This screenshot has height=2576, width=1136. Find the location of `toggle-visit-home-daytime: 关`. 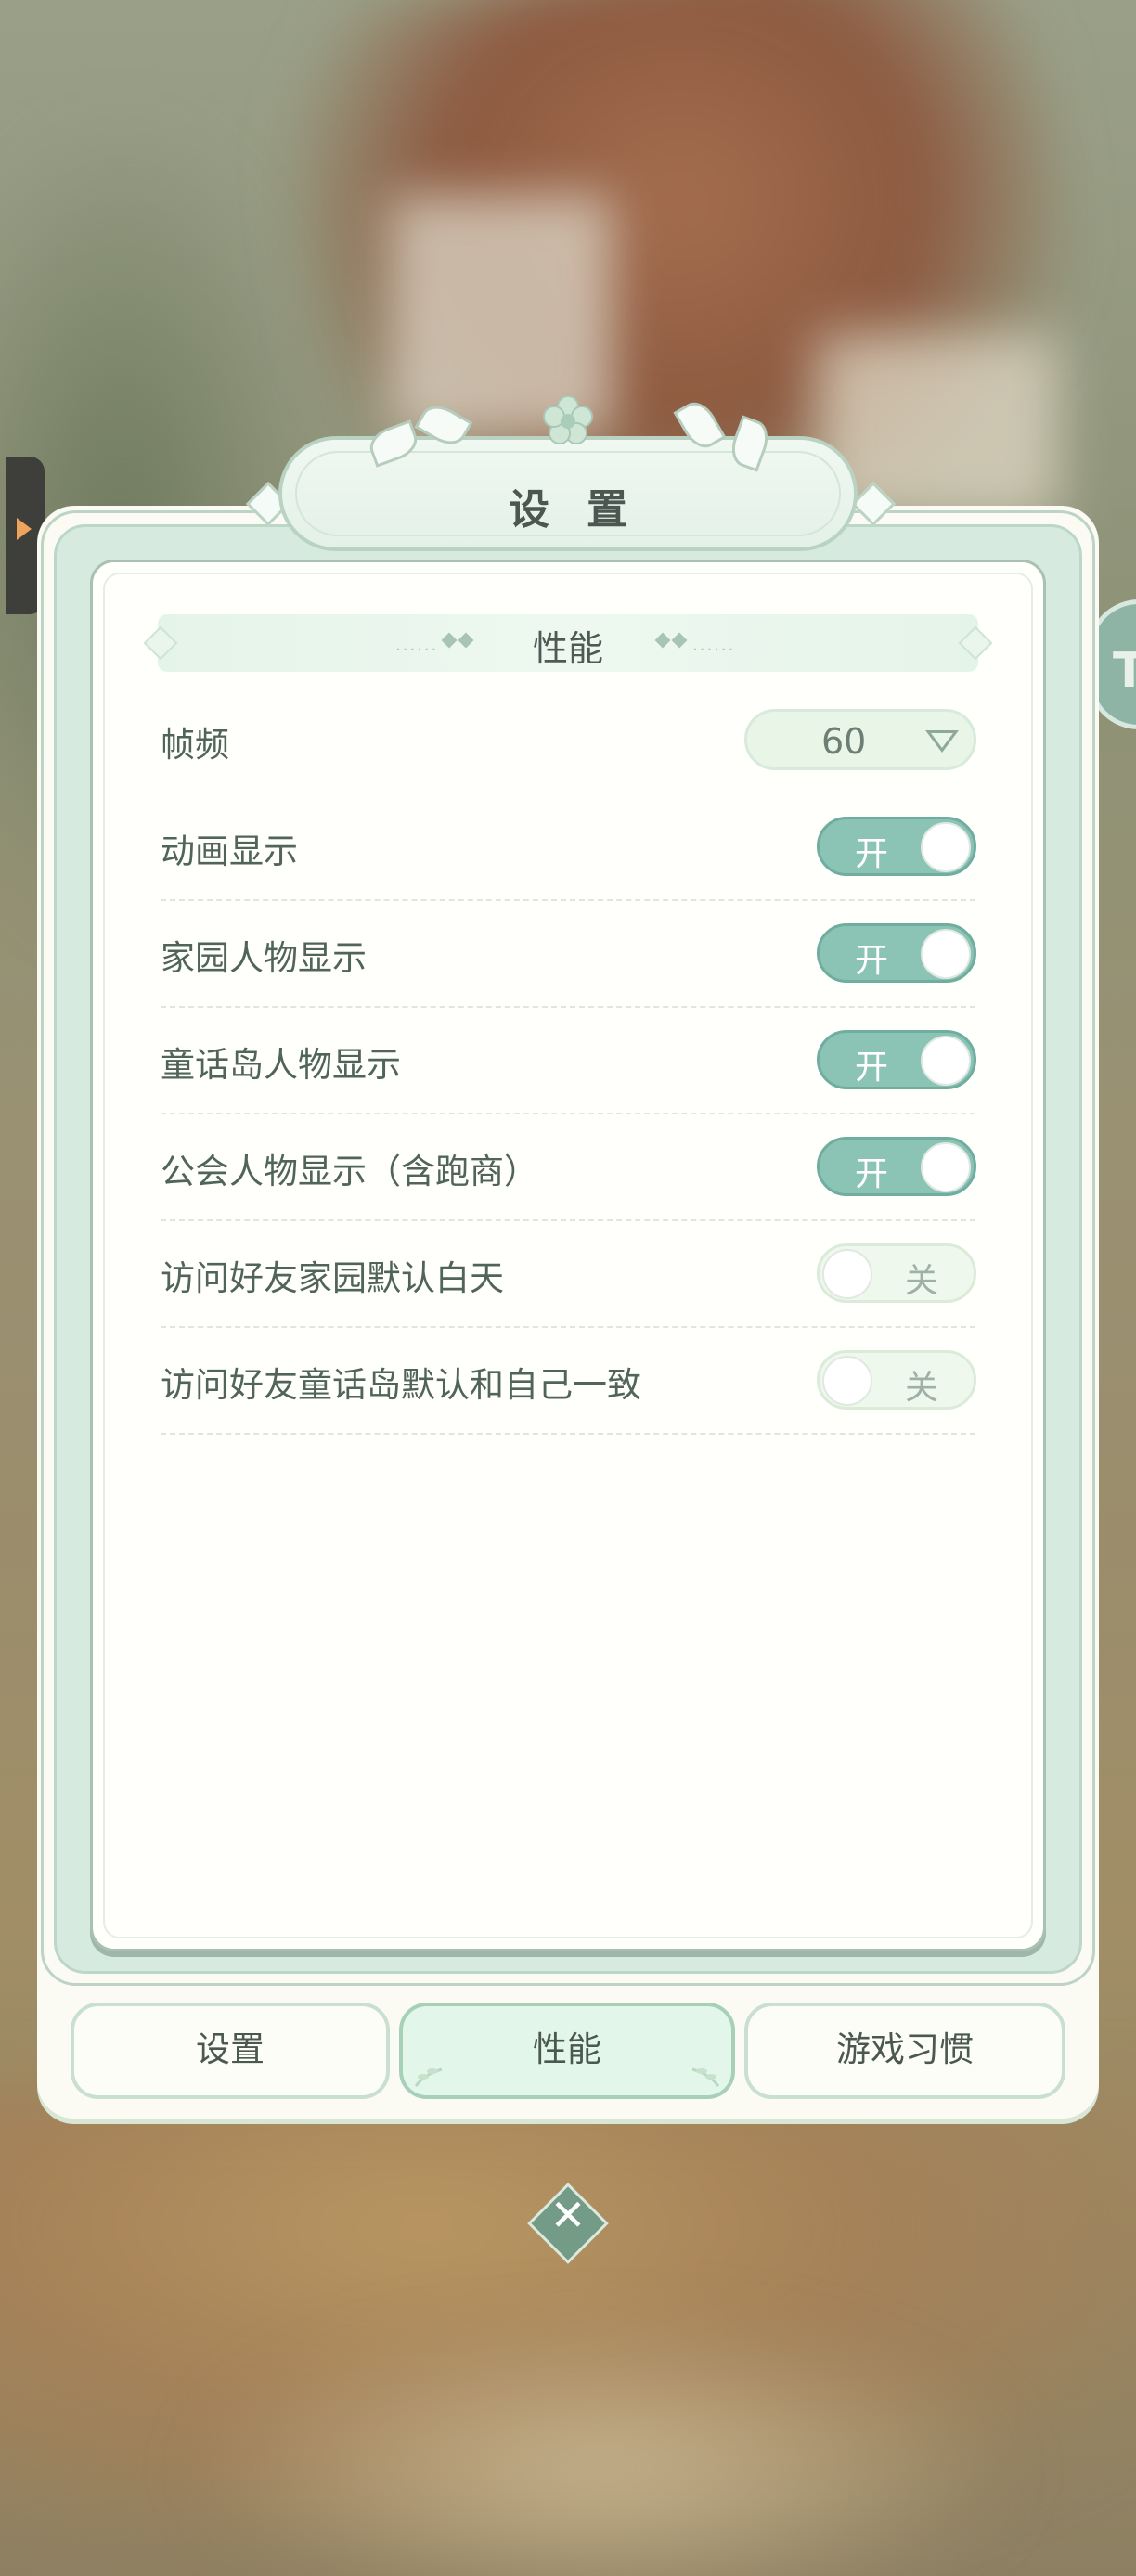

toggle-visit-home-daytime: 关 is located at coordinates (896, 1273).